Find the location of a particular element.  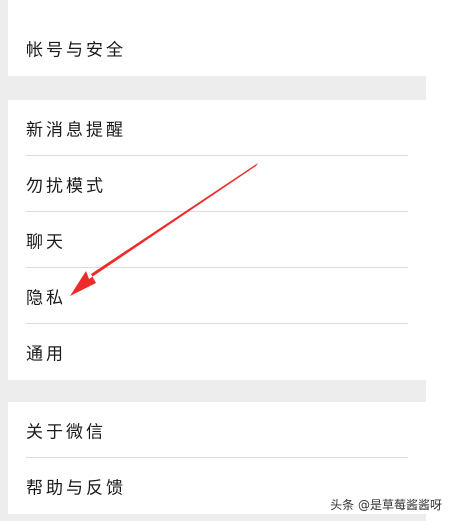

settings-item-general: 通用 is located at coordinates (217, 352).